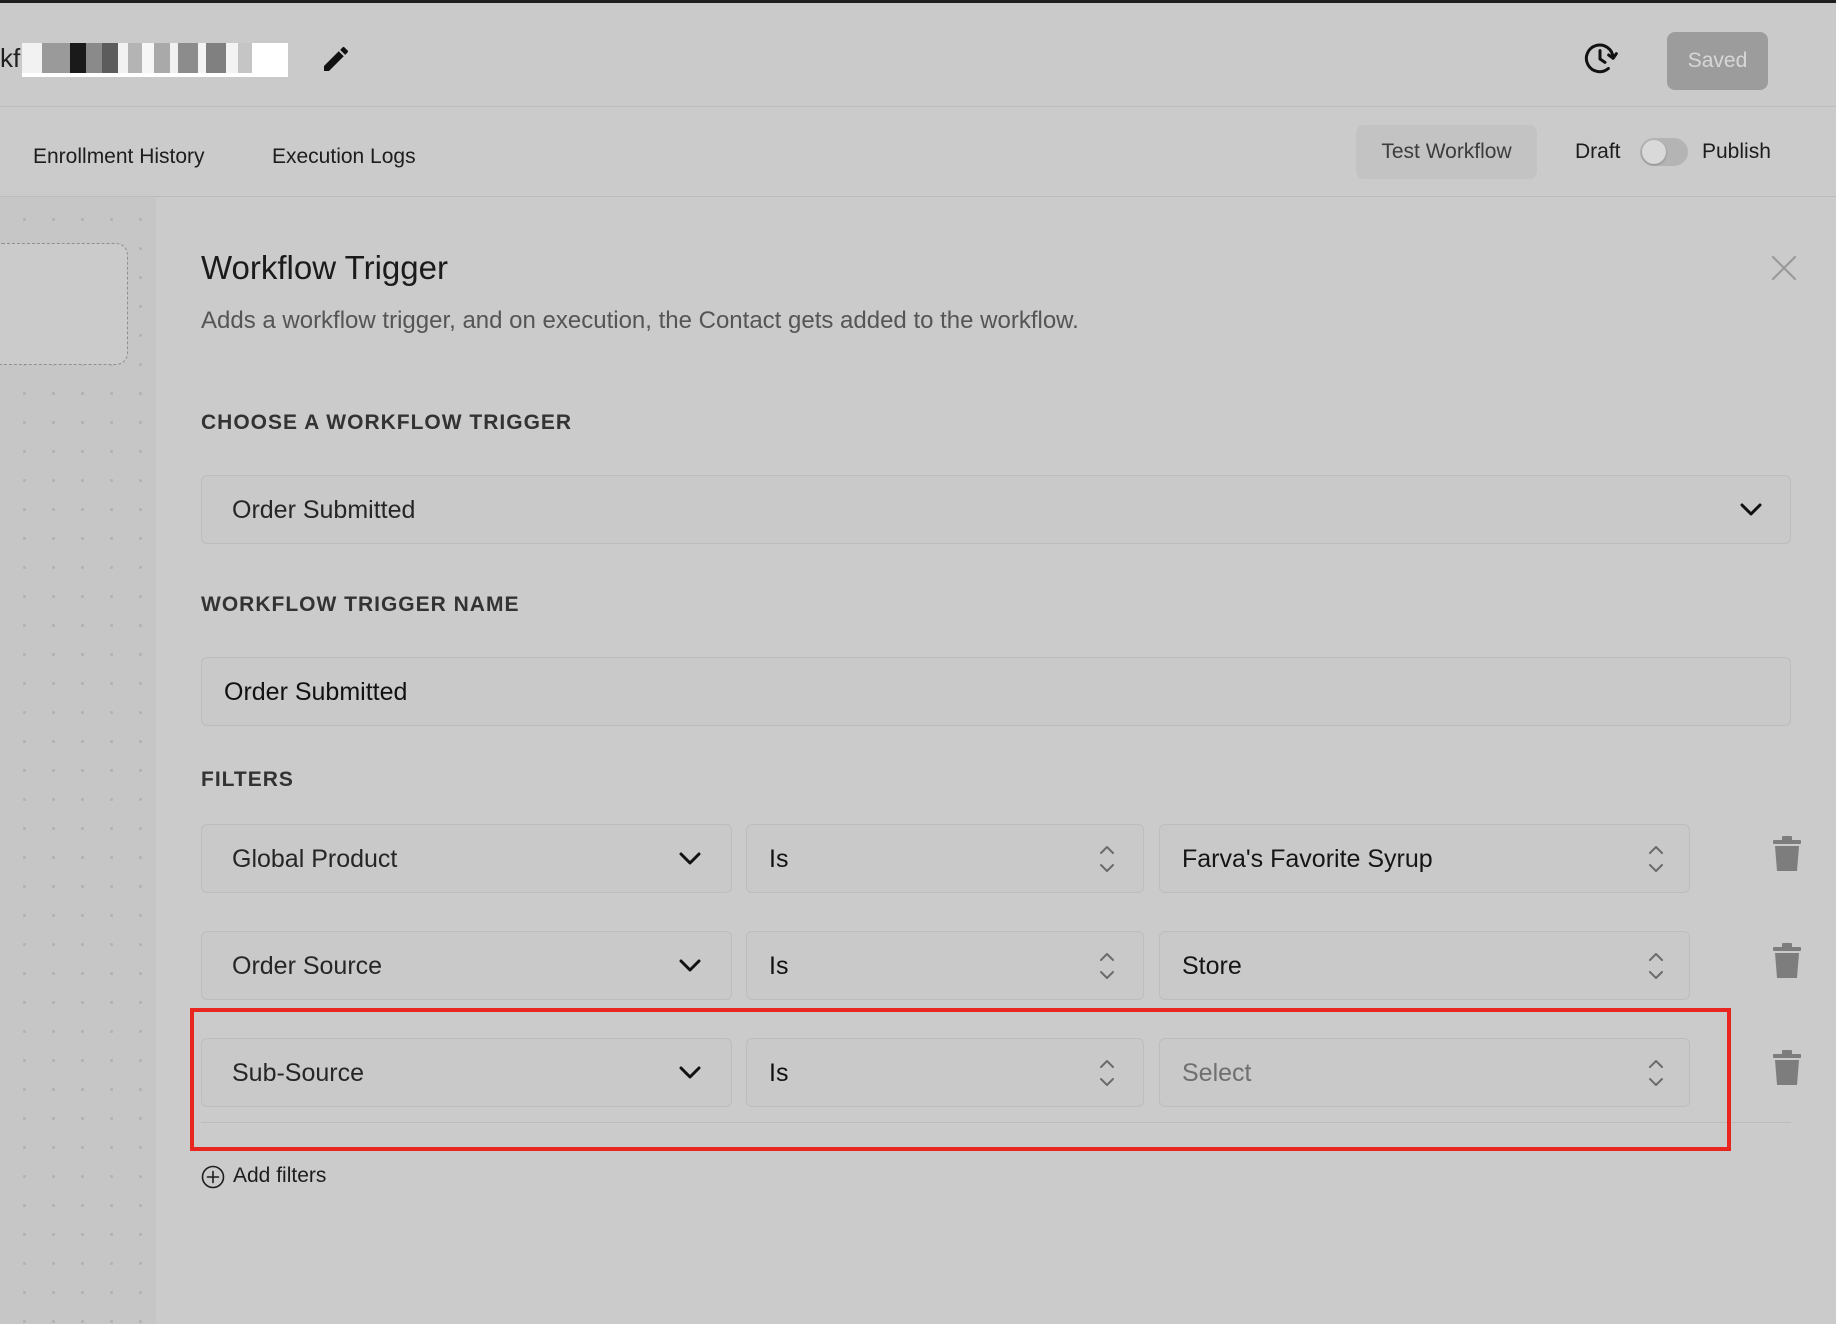 The image size is (1836, 1324). What do you see at coordinates (280, 1175) in the screenshot?
I see `add-filters-label: Add filters` at bounding box center [280, 1175].